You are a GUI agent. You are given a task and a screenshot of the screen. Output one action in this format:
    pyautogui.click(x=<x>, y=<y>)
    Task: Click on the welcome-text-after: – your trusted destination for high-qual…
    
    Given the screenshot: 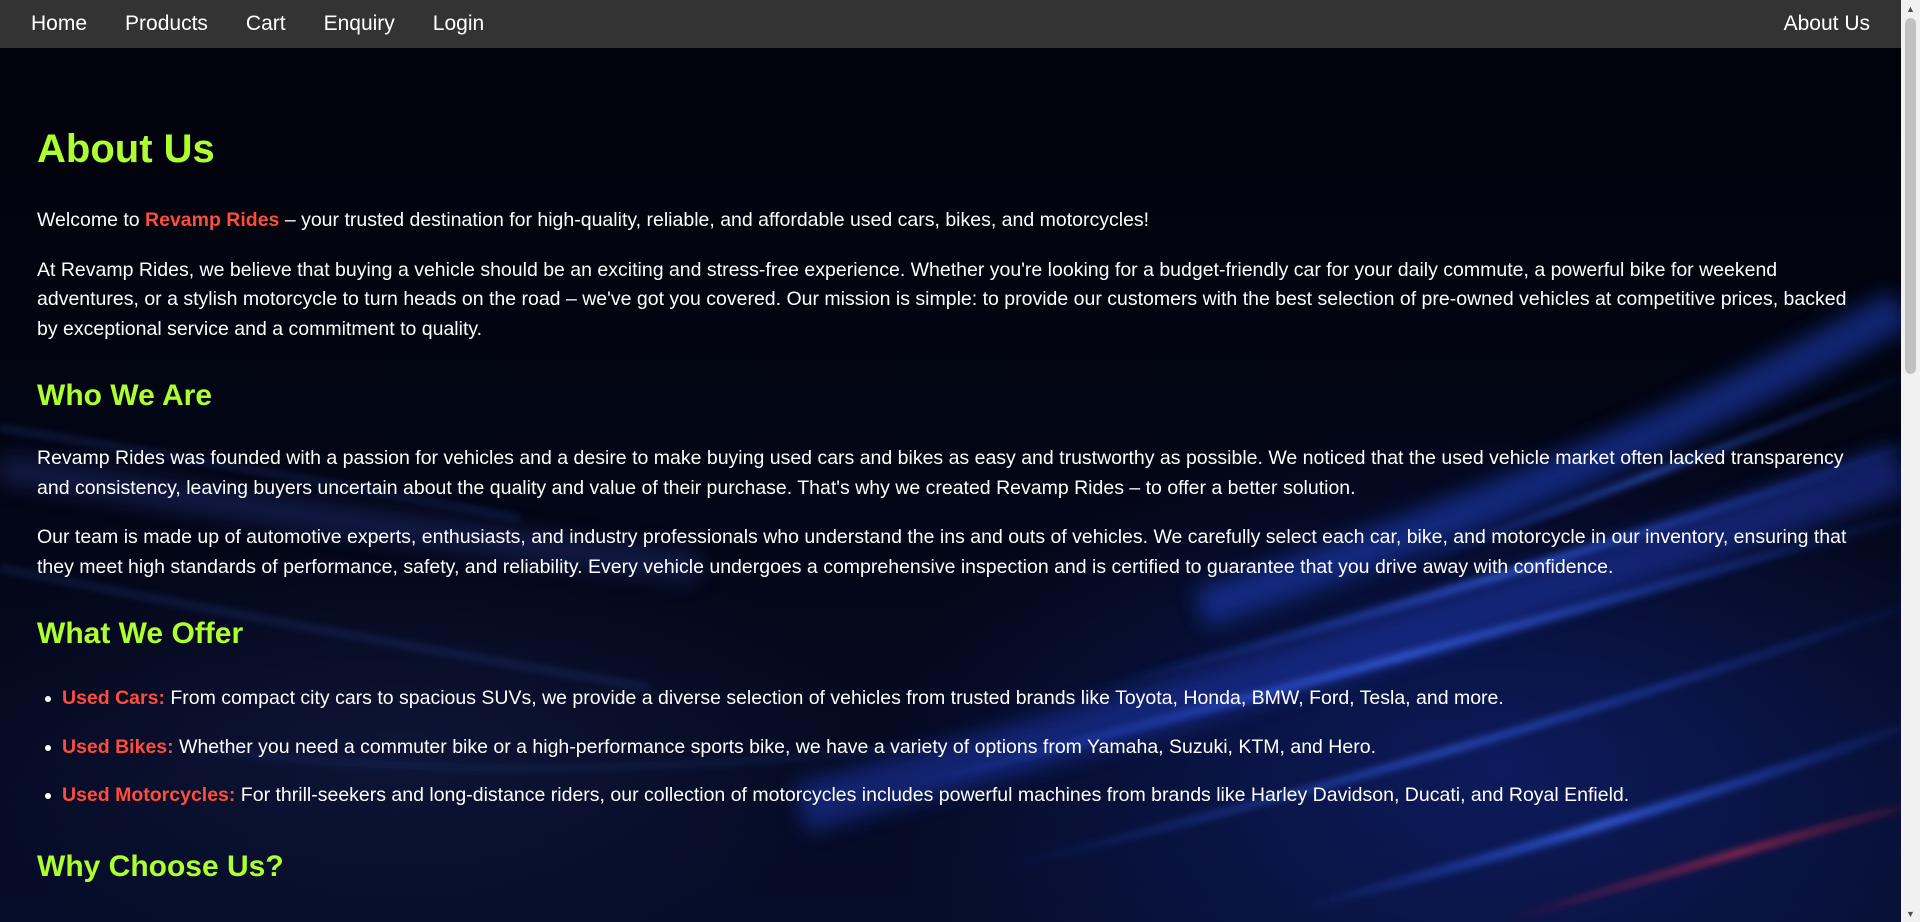 What is the action you would take?
    pyautogui.click(x=714, y=220)
    